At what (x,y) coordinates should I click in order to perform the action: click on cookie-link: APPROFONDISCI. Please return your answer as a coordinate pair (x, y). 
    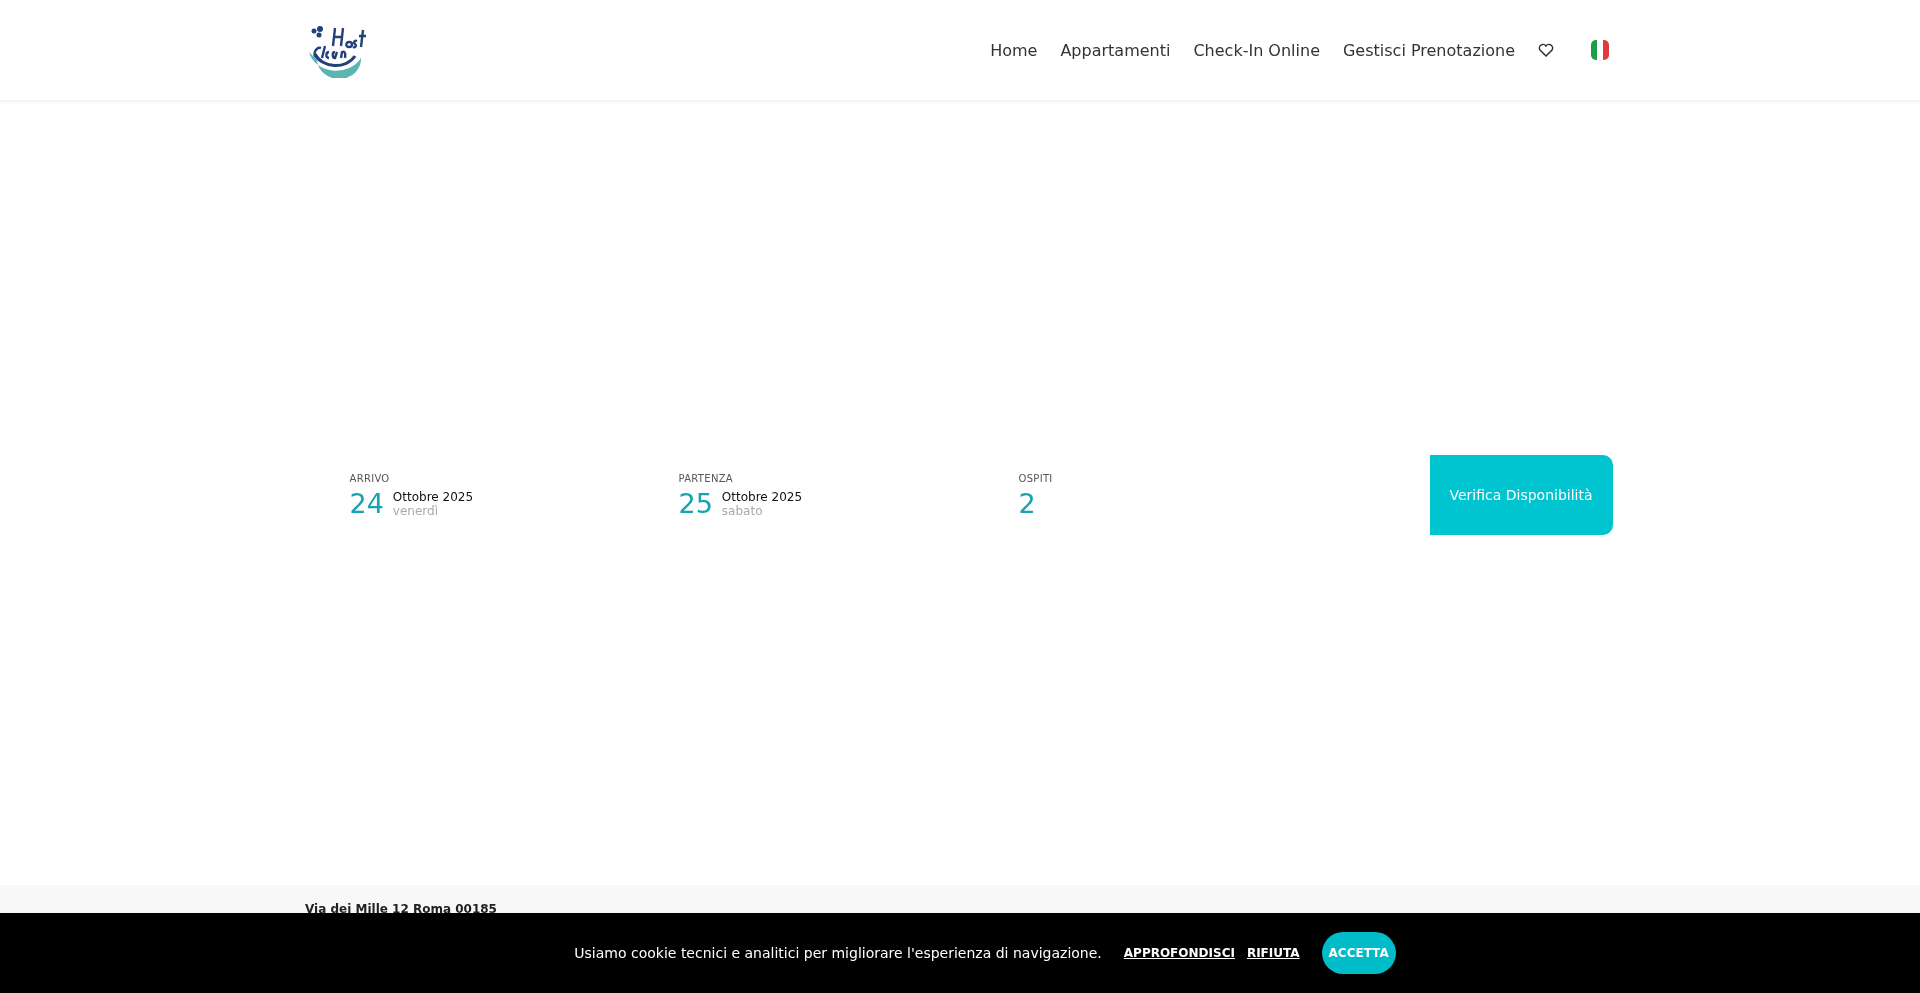
    Looking at the image, I should click on (1179, 953).